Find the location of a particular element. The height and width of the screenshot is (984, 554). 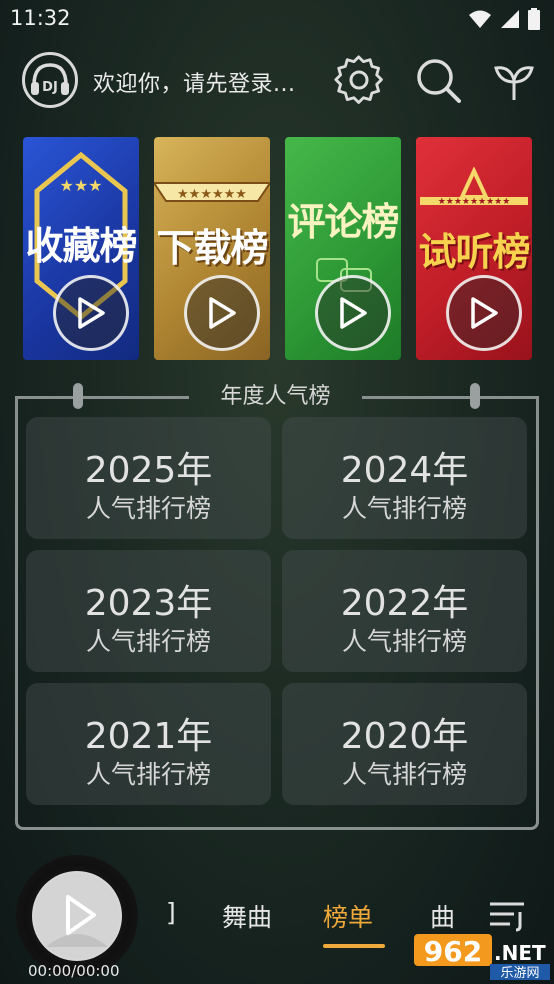

card-favorites-chart: ★★★ 收藏榜 is located at coordinates (81, 248).